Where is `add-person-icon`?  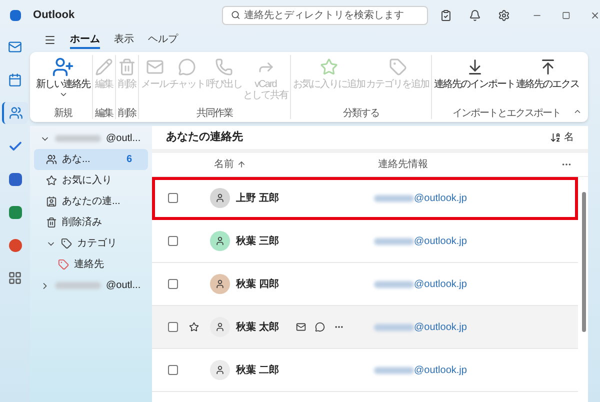 add-person-icon is located at coordinates (63, 67).